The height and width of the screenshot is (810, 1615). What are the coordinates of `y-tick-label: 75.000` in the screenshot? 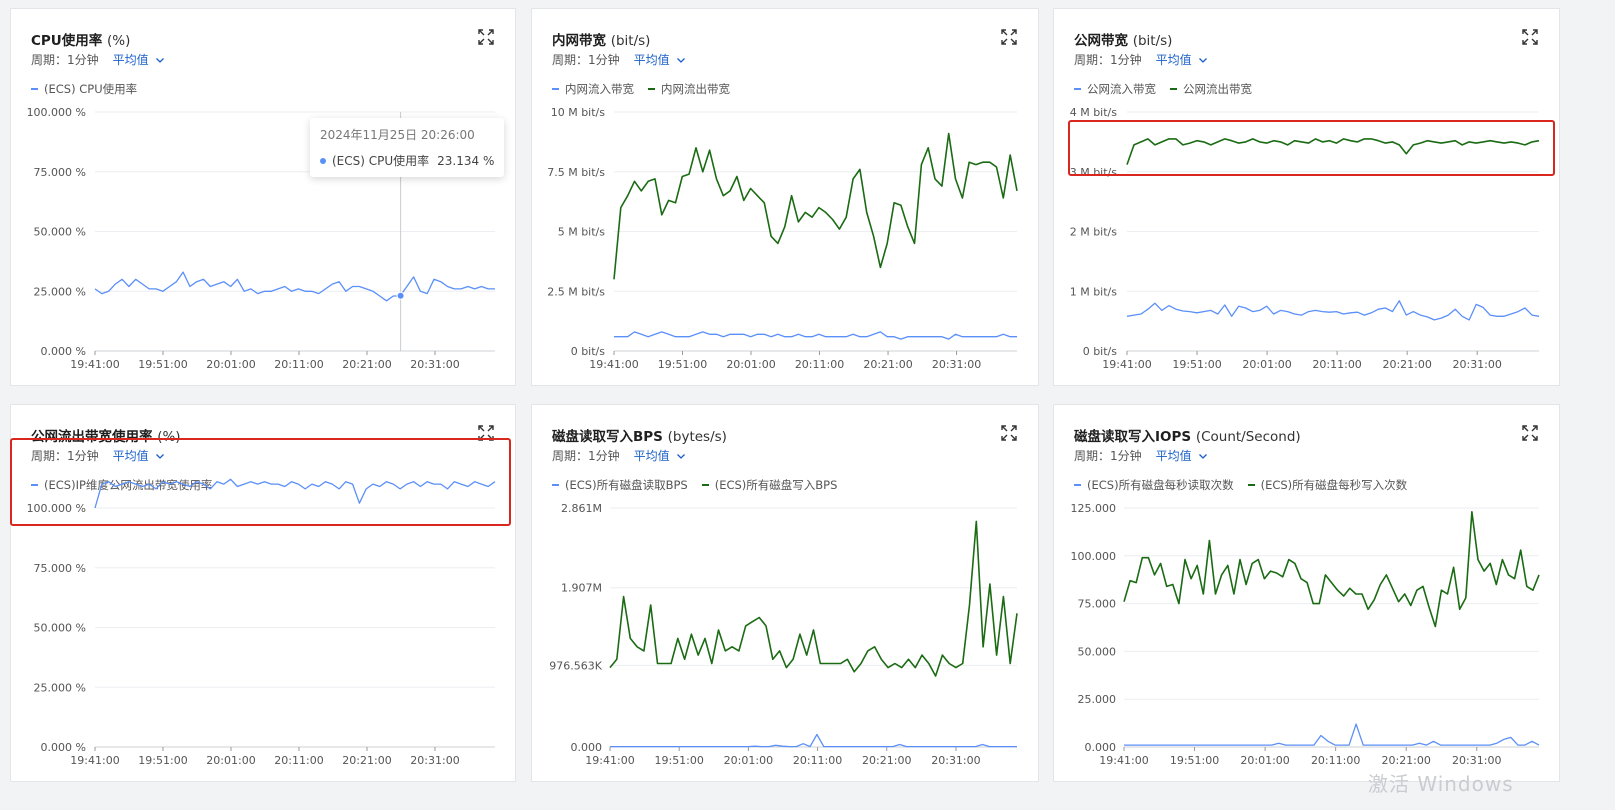 It's located at (1097, 604).